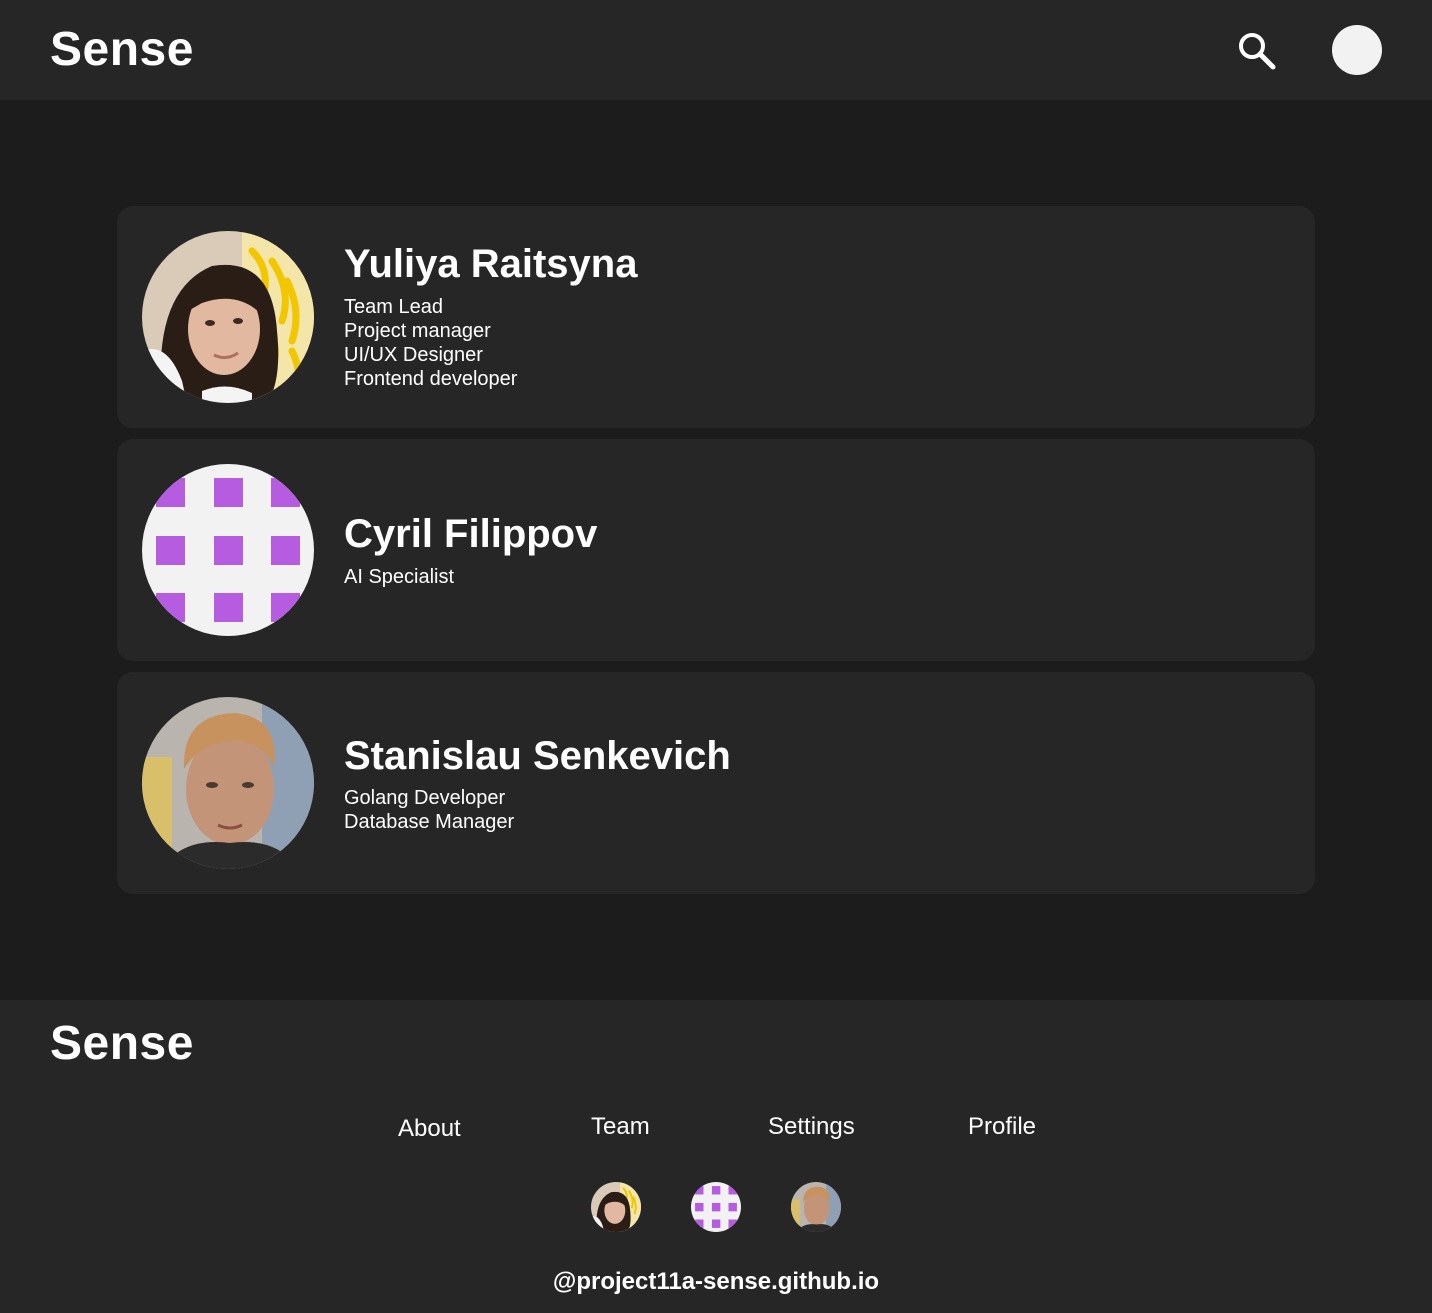  I want to click on footer-link-about: About, so click(429, 1129).